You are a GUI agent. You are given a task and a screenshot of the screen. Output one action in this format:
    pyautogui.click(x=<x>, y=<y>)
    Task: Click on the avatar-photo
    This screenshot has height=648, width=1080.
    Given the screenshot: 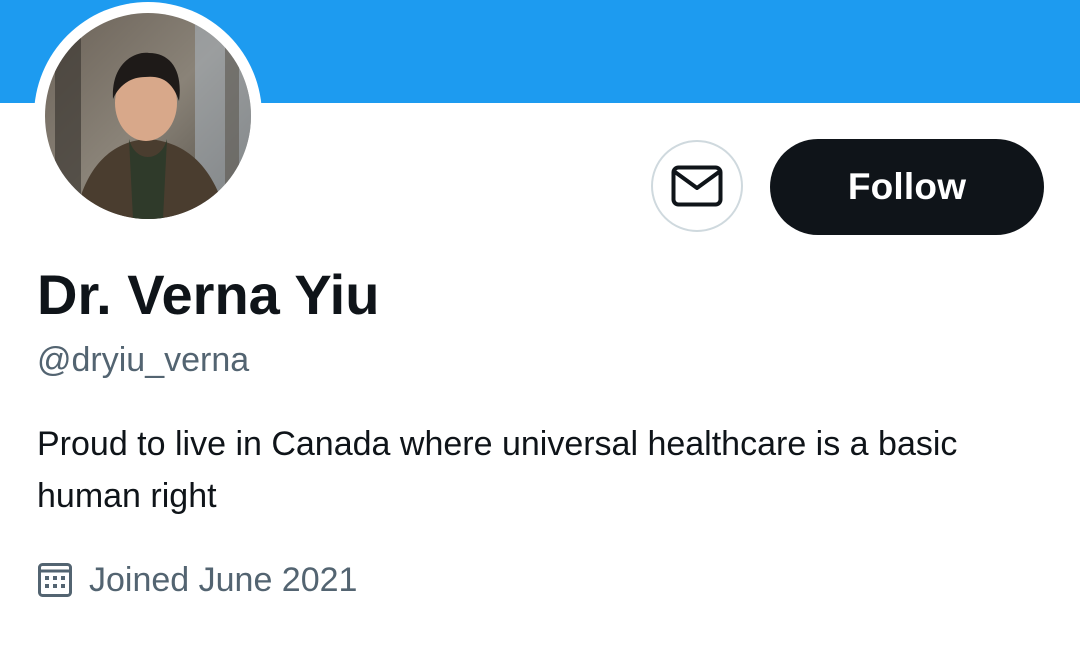 What is the action you would take?
    pyautogui.click(x=148, y=116)
    